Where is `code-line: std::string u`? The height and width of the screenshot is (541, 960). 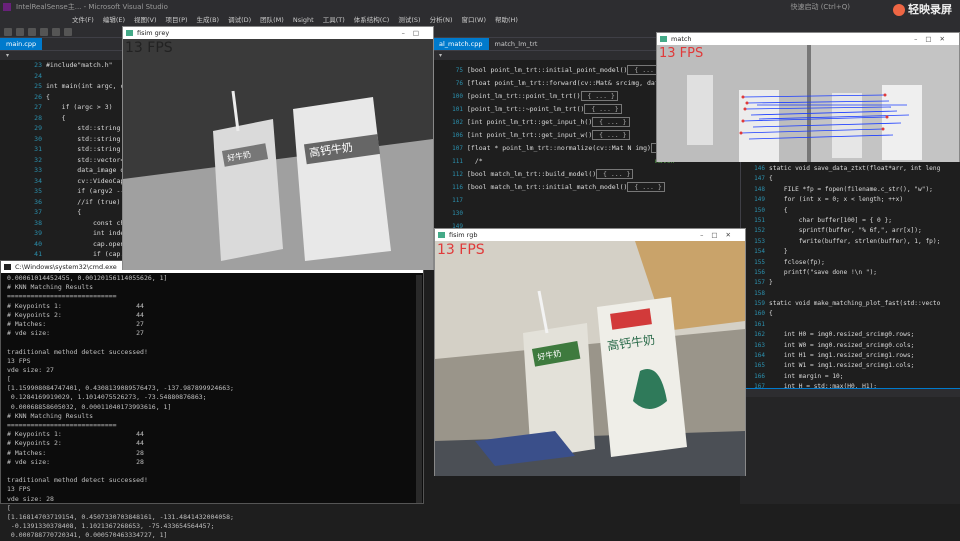
code-line: std::string u is located at coordinates (87, 138).